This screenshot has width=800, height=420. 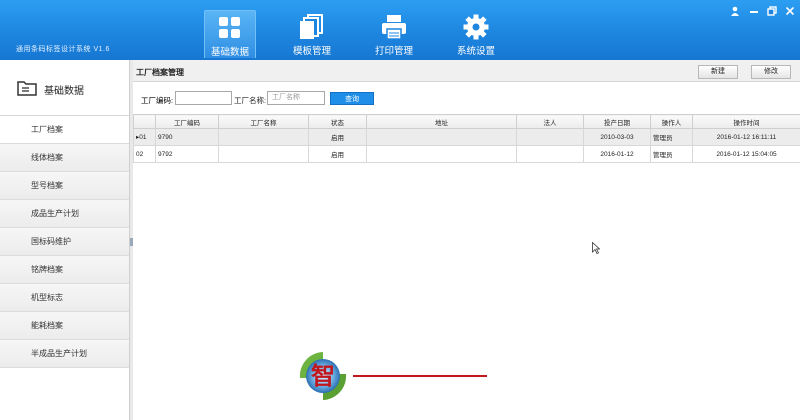 I want to click on app-title: 通用条码标签设计系统 V1.6, so click(x=63, y=49).